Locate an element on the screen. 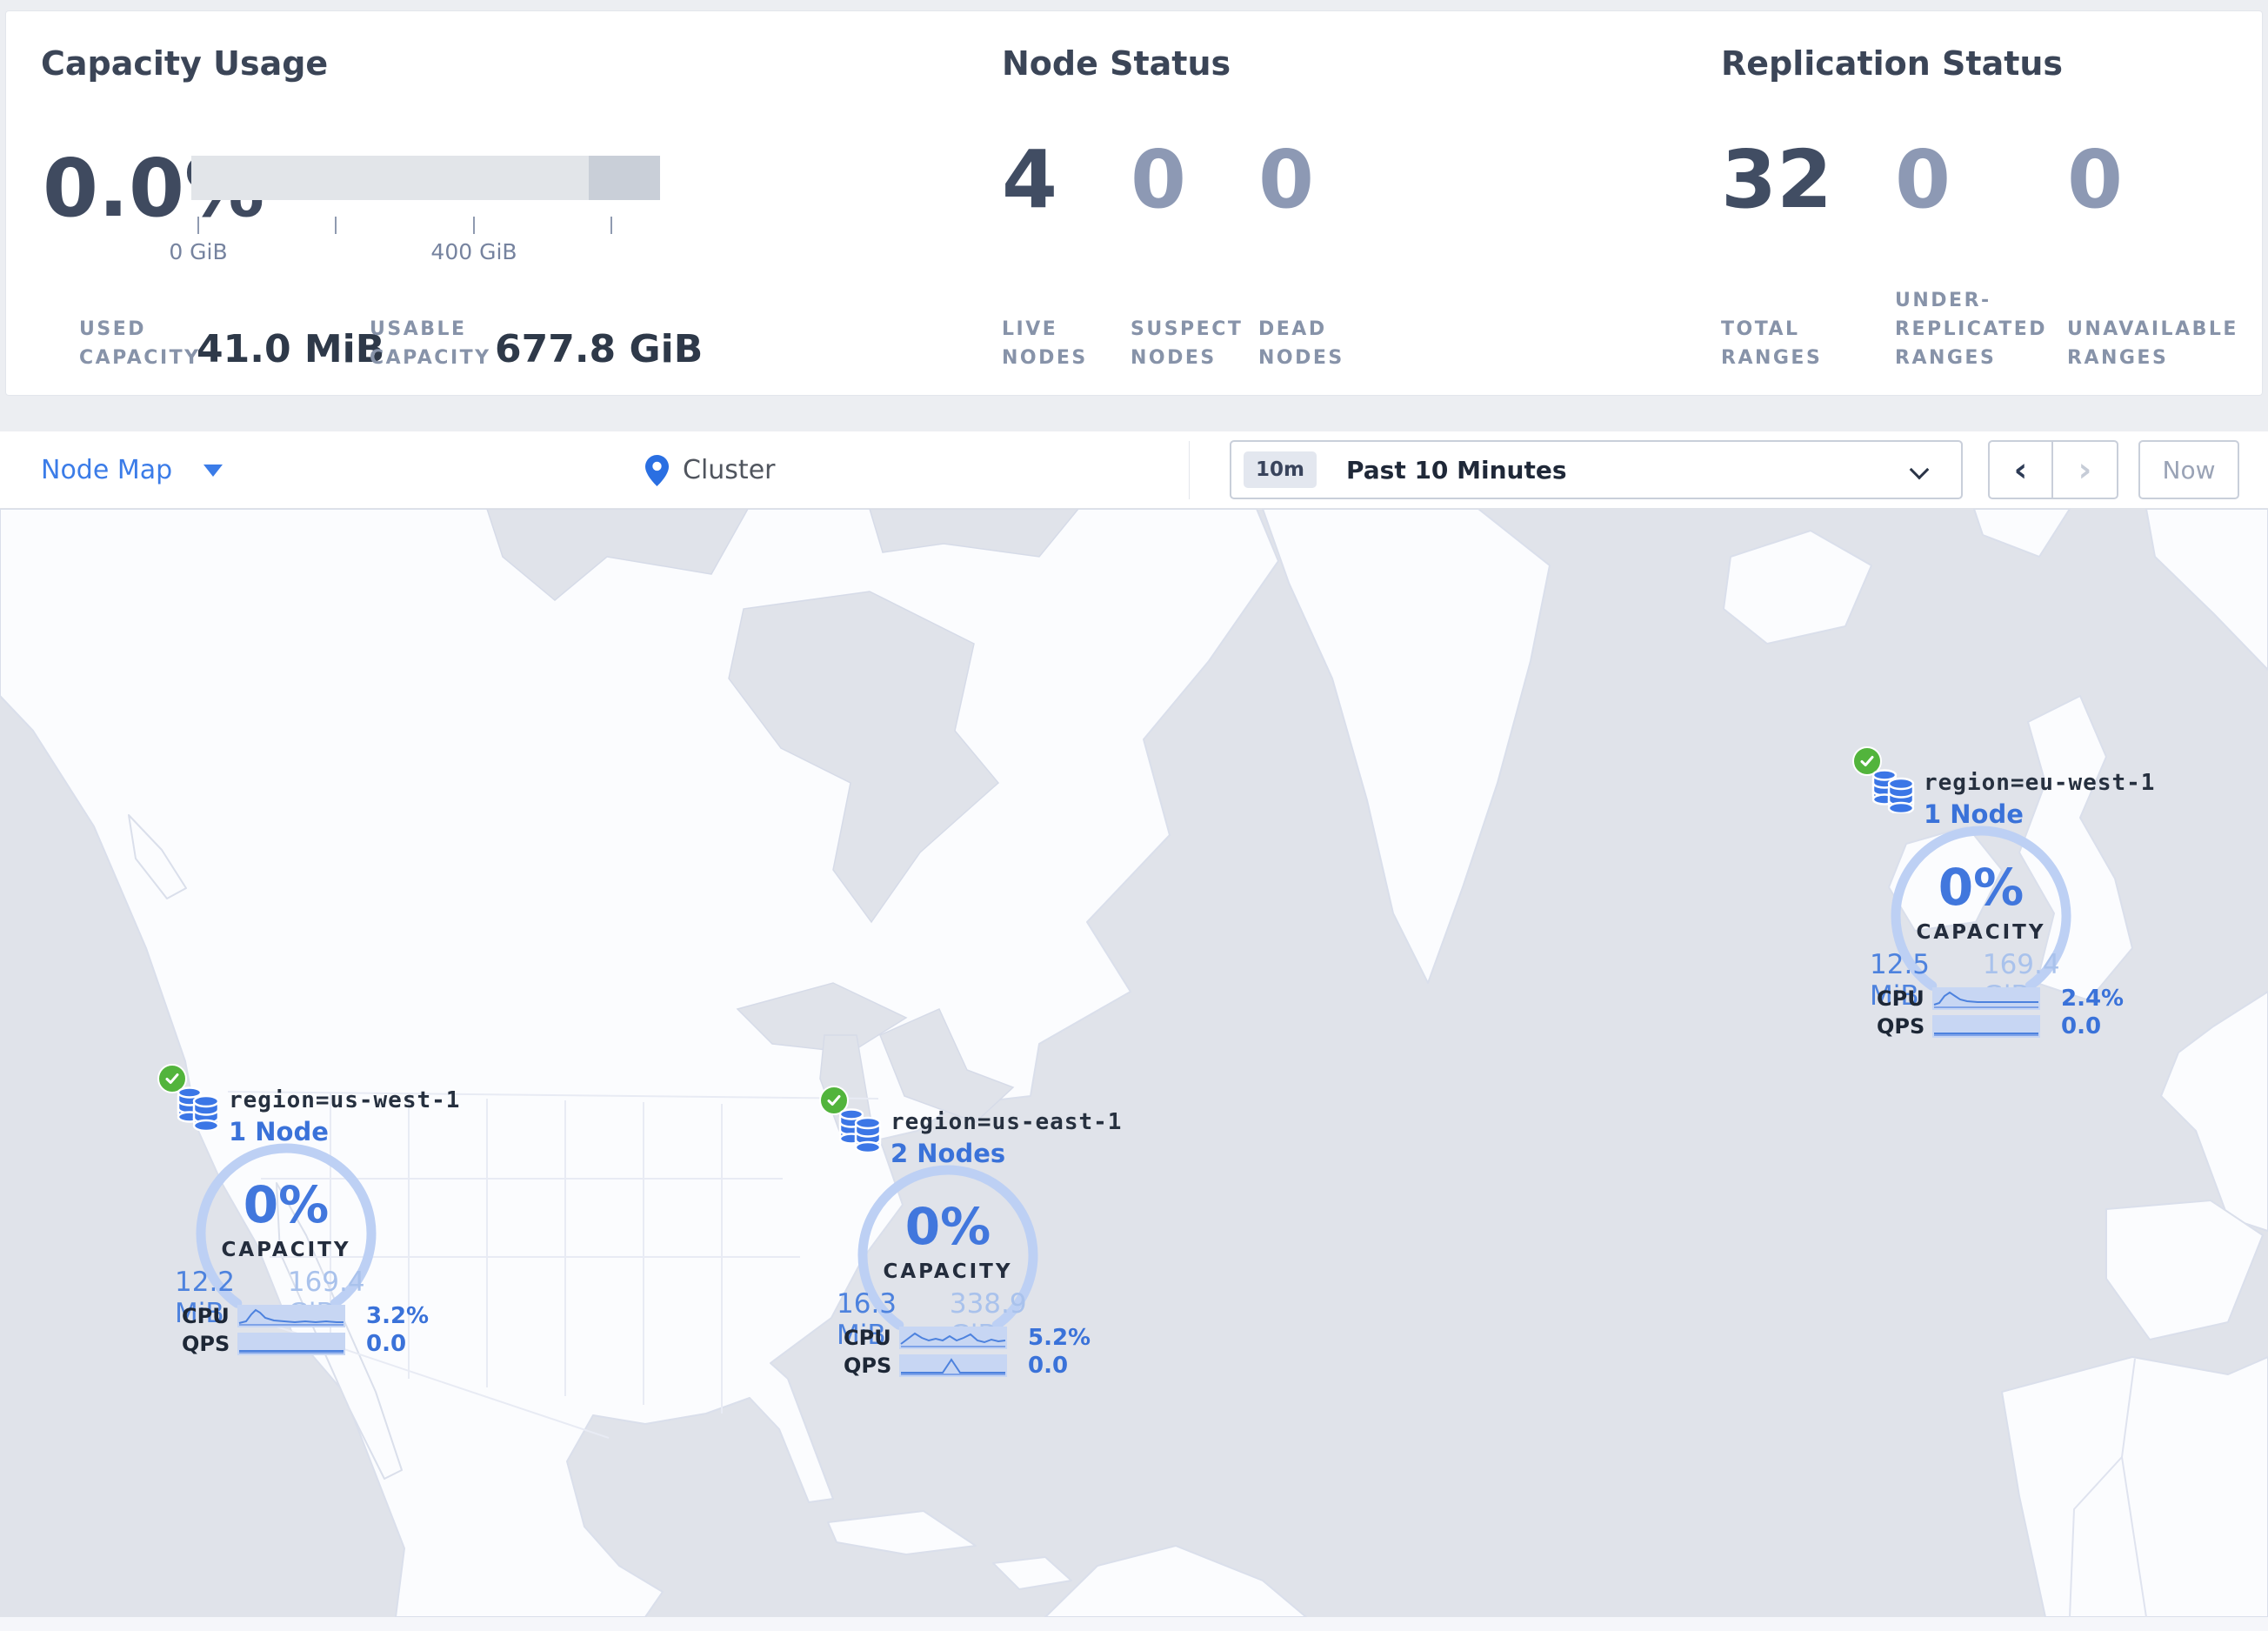  breadcrumb: Cluster is located at coordinates (710, 470).